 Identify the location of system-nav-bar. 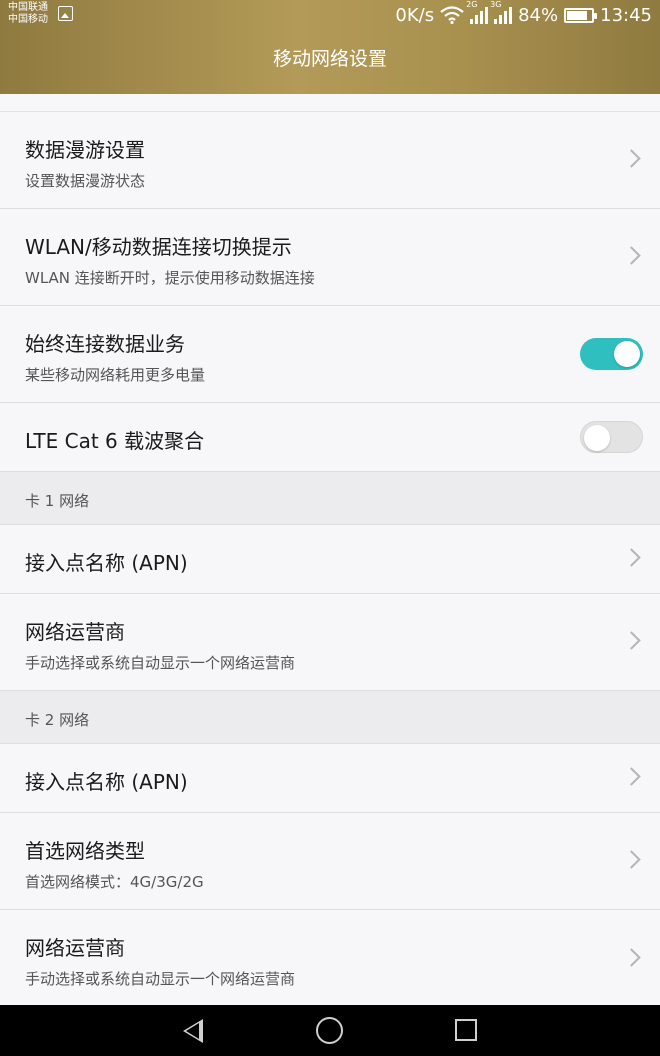
(330, 1030).